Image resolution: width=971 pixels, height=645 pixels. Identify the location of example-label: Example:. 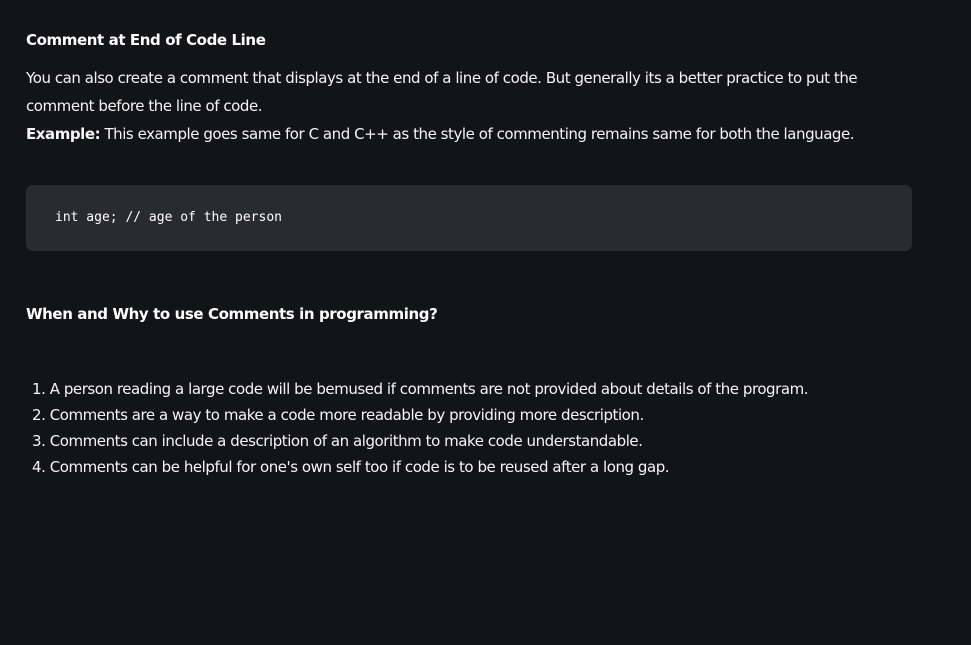
(63, 134).